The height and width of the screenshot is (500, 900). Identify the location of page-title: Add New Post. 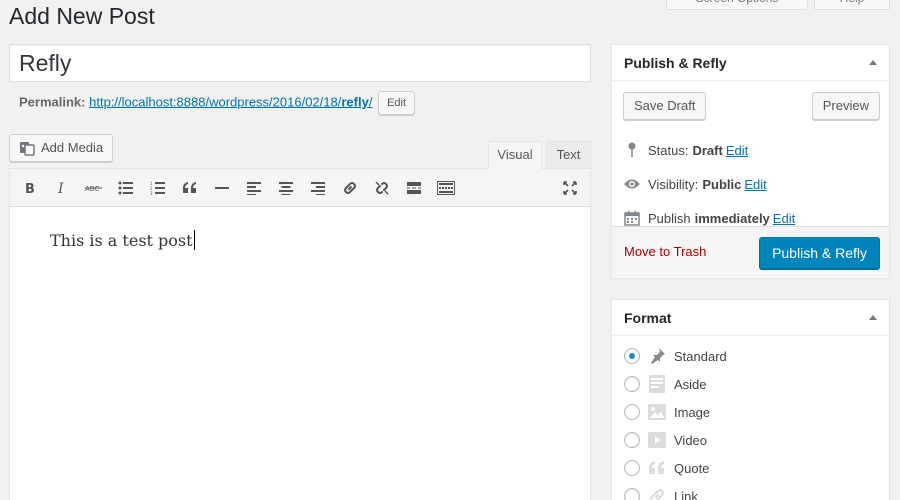
(82, 16).